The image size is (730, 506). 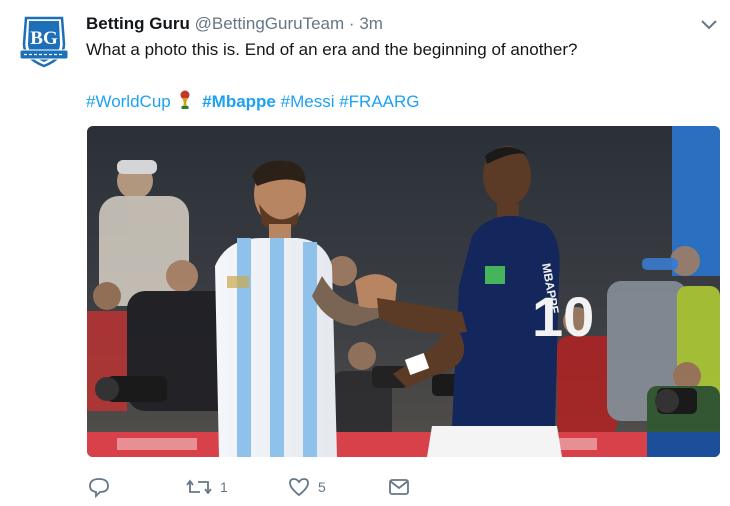 I want to click on tweet-header: Betting Guru @BettingGuruTeam · 3m, so click(x=234, y=24).